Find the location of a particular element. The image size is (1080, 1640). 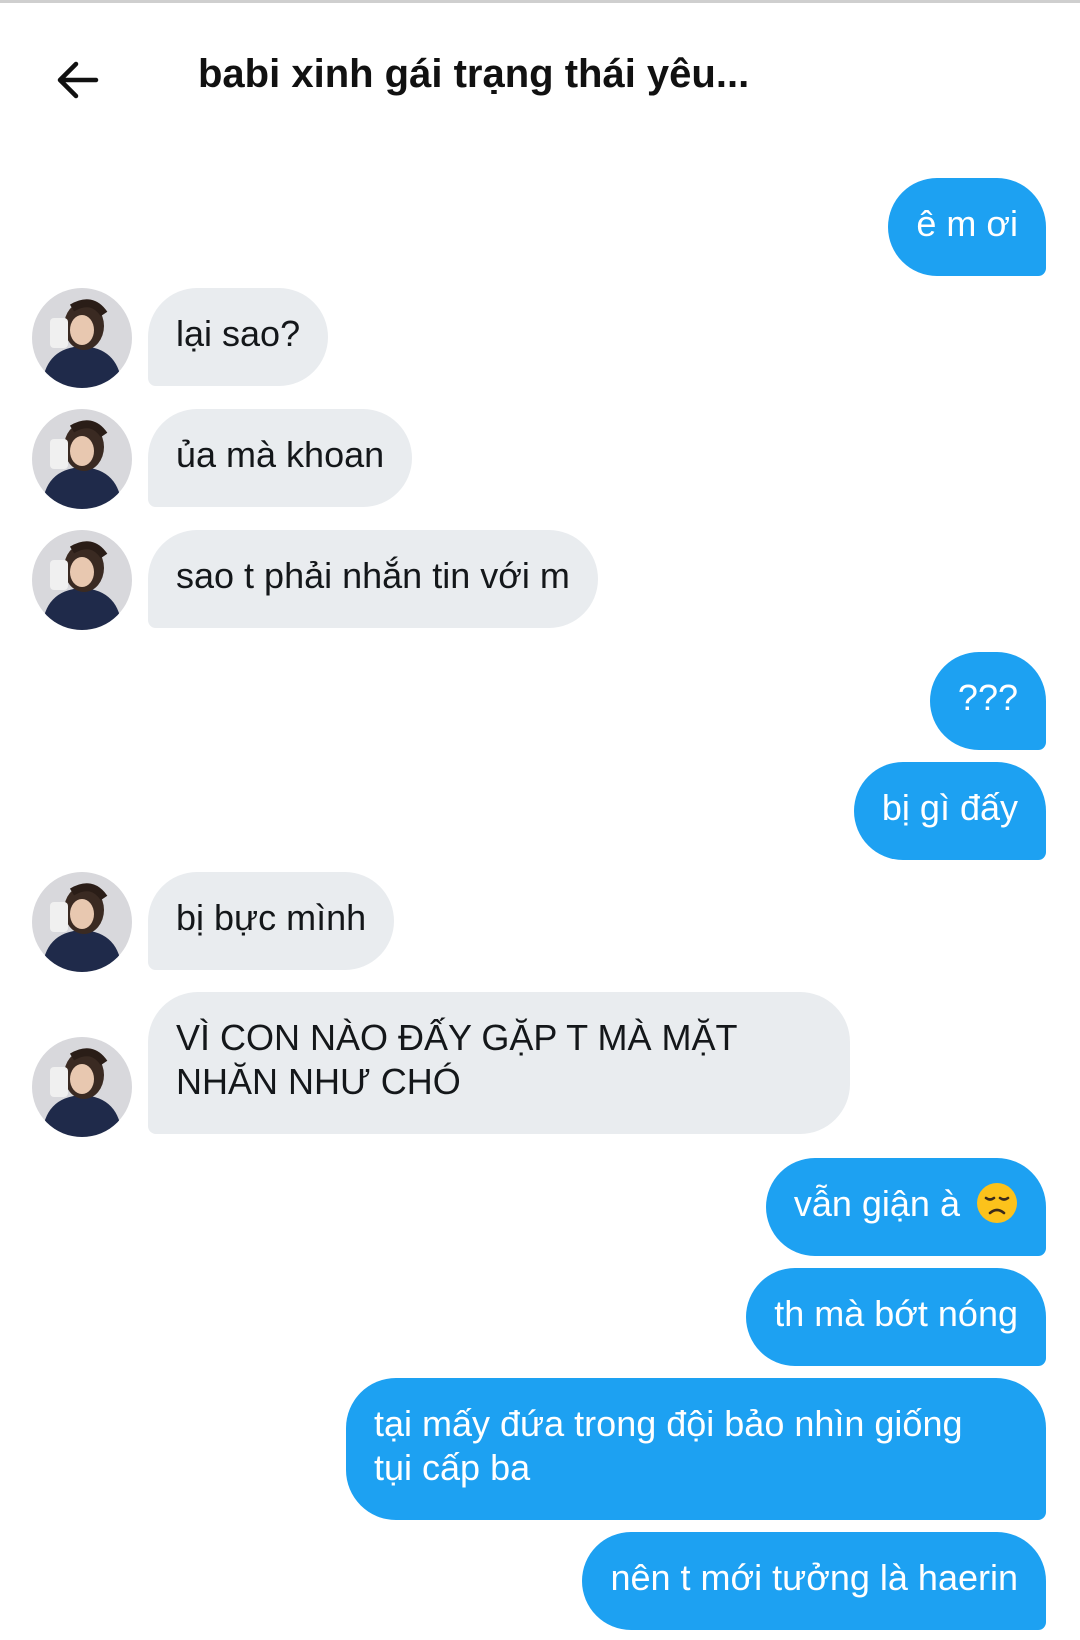

message-text: lại sao? is located at coordinates (238, 333).